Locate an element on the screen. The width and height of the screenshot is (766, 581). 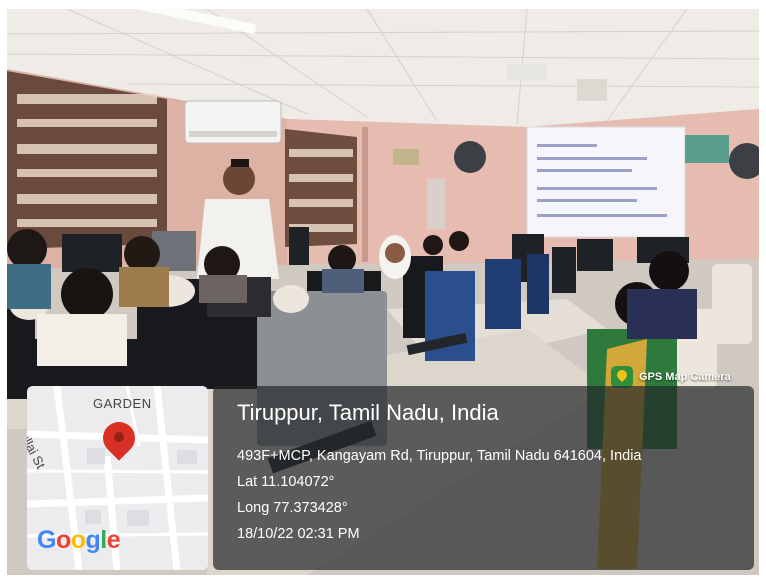
google-logo: Google is located at coordinates (79, 540).